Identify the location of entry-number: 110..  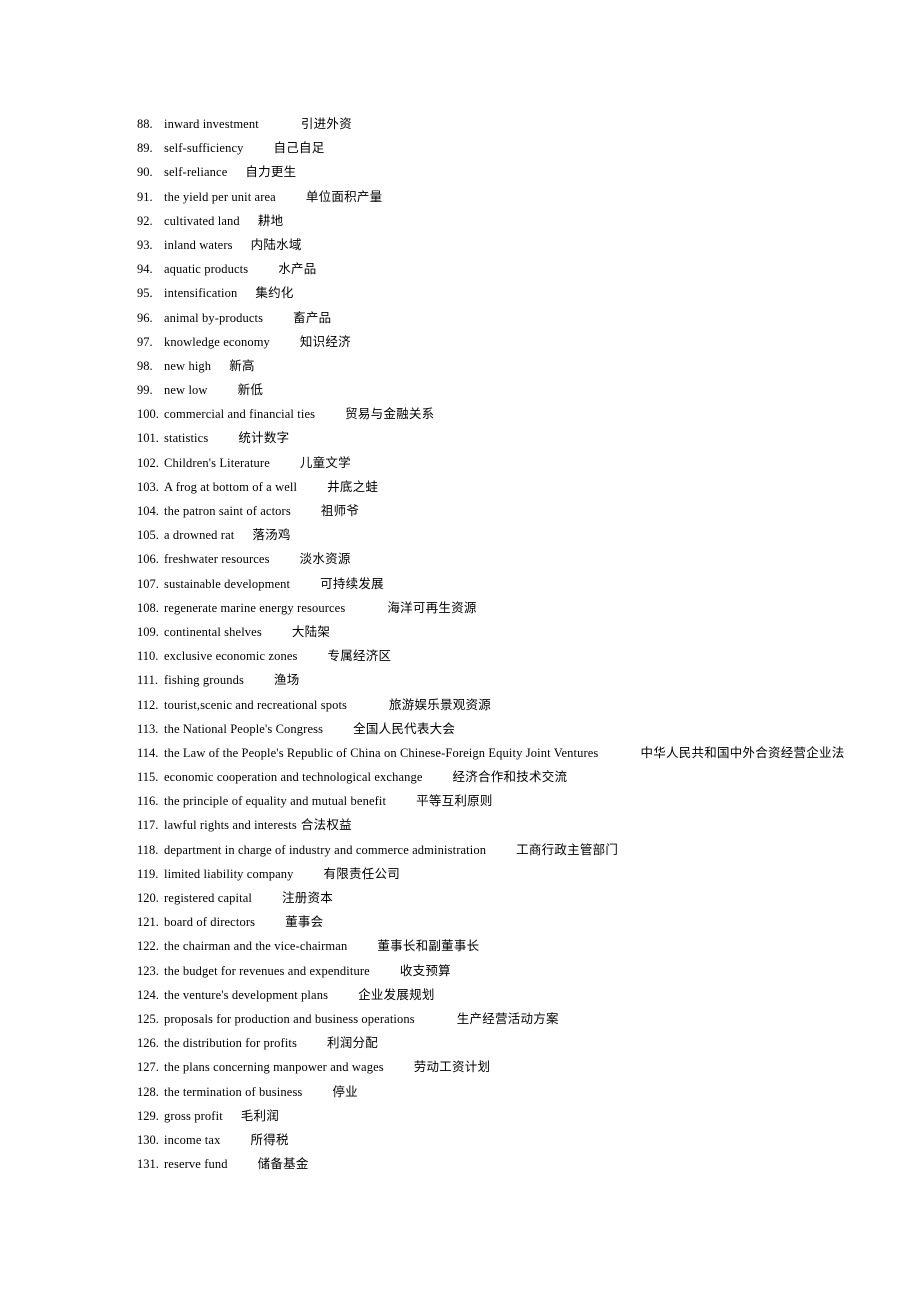
(148, 656).